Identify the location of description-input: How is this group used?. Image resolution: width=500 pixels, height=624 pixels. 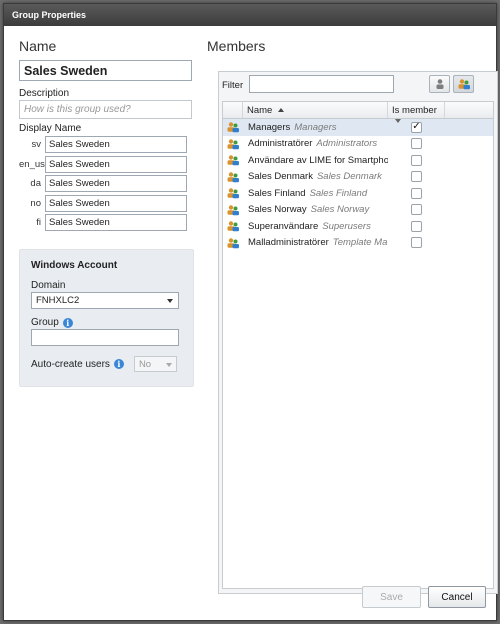
(105, 109).